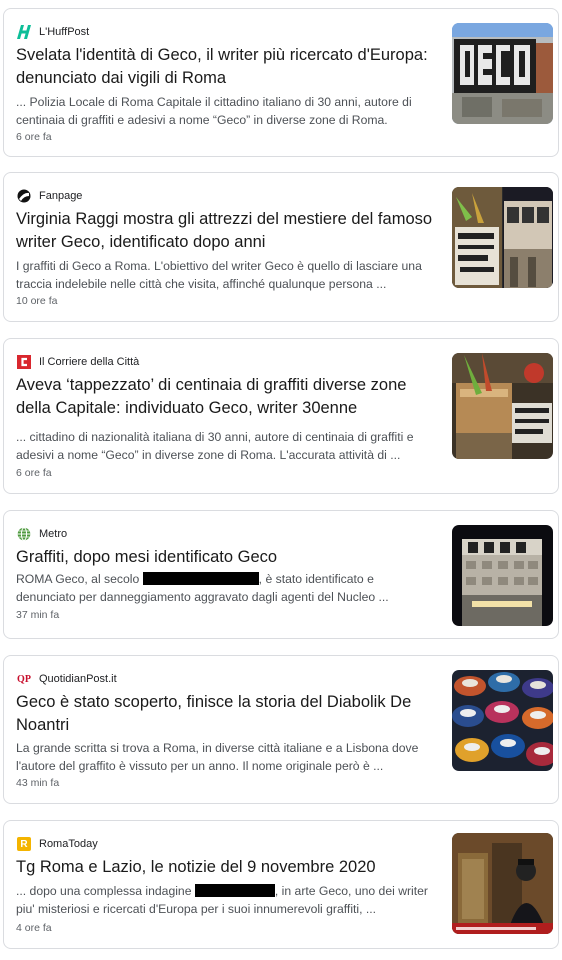 This screenshot has width=562, height=960. I want to click on corriere-citta-logo-icon, so click(24, 362).